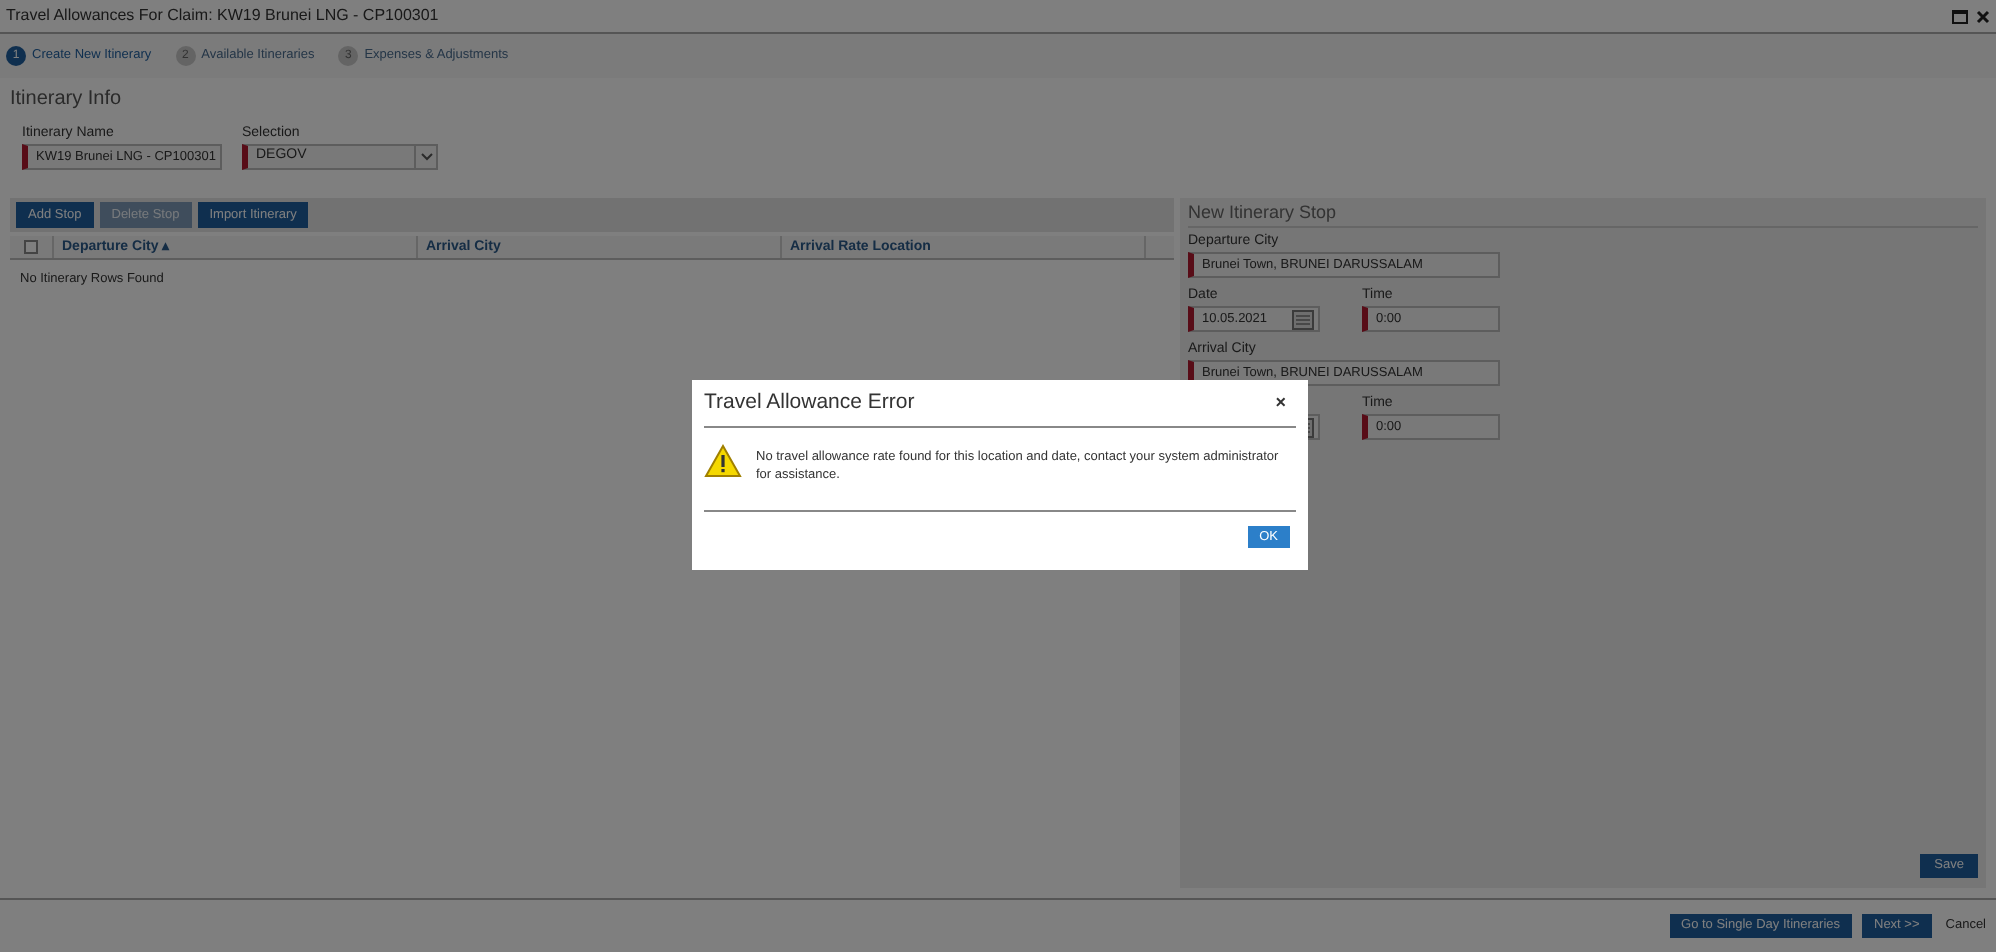 The image size is (1996, 952). Describe the element at coordinates (1285, 403) in the screenshot. I see `close-button: ×` at that location.